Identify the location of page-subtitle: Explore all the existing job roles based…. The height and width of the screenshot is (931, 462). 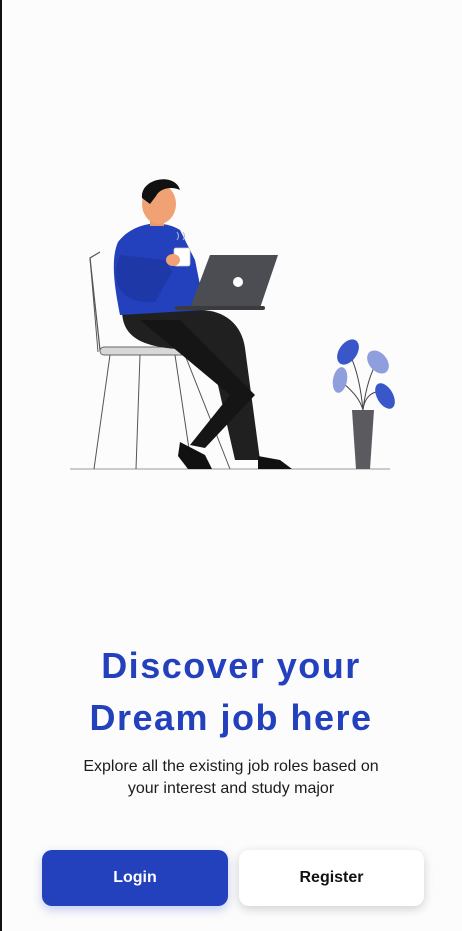
(231, 778).